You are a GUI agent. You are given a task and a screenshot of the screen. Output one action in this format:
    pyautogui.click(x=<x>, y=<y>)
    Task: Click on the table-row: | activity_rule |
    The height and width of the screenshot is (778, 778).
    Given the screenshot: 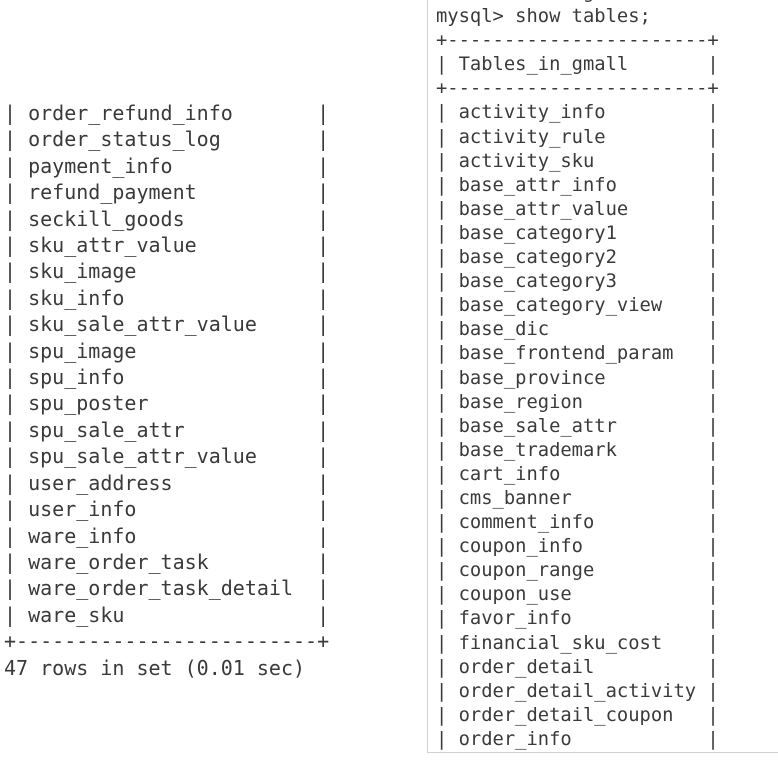 What is the action you would take?
    pyautogui.click(x=577, y=137)
    